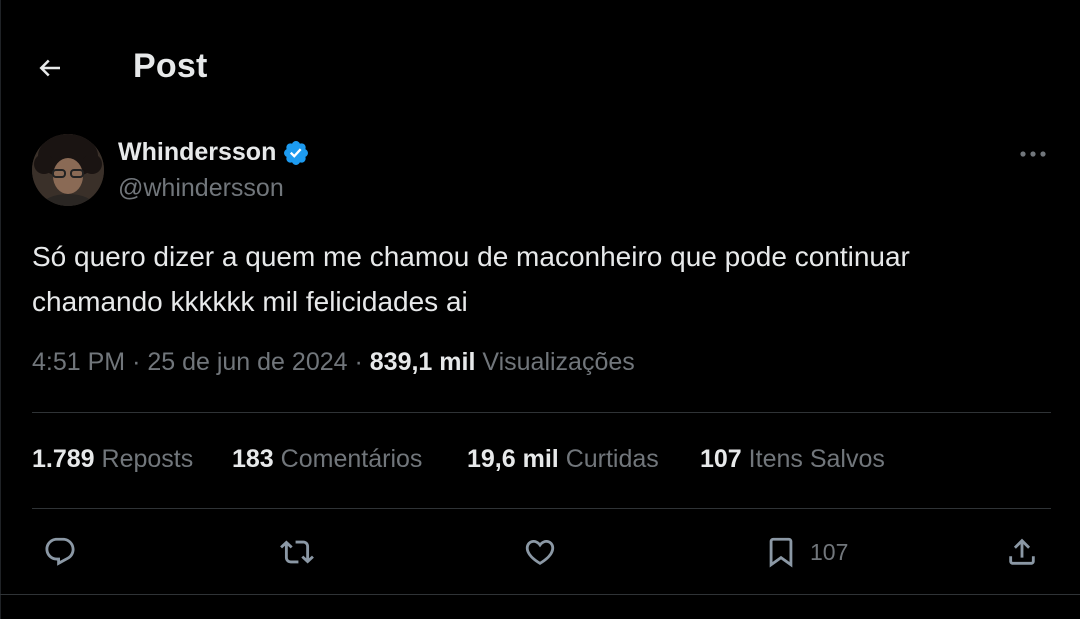  Describe the element at coordinates (78, 362) in the screenshot. I see `post-time: 4:51 PM` at that location.